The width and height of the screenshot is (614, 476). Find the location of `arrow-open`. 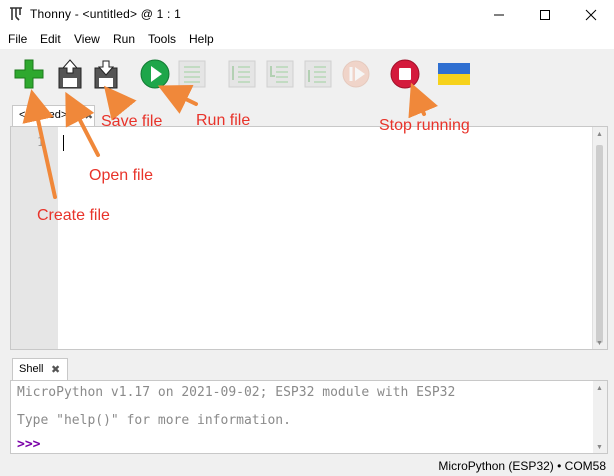

arrow-open is located at coordinates (82, 124).